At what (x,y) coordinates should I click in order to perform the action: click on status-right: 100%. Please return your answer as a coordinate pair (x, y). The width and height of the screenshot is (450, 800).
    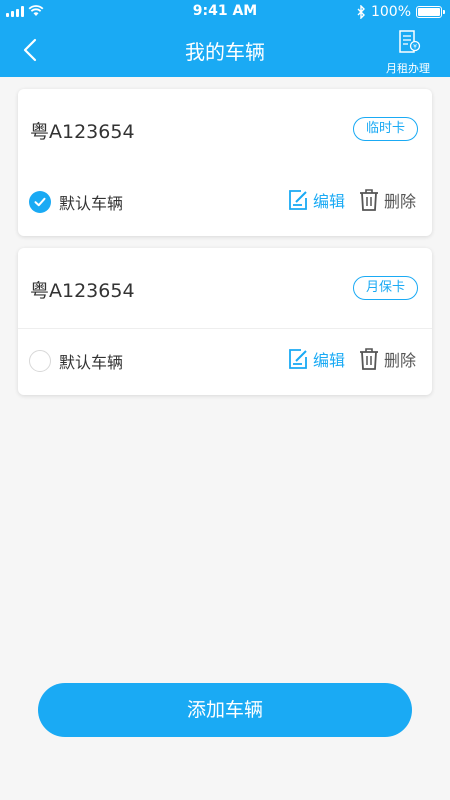
    Looking at the image, I should click on (401, 12).